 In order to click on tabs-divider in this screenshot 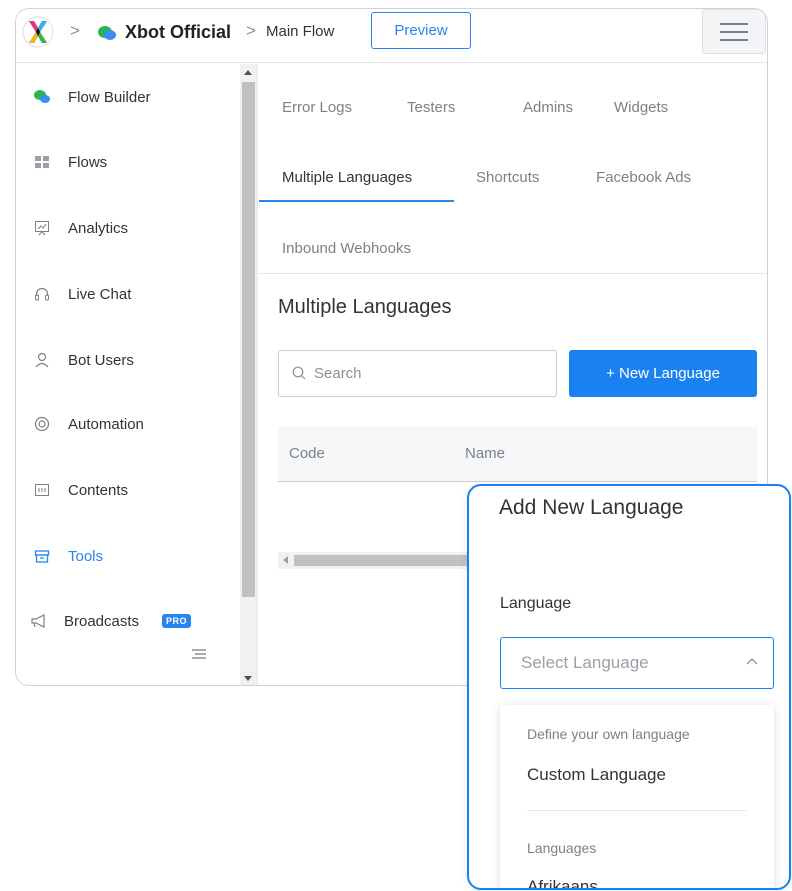, I will do `click(513, 273)`.